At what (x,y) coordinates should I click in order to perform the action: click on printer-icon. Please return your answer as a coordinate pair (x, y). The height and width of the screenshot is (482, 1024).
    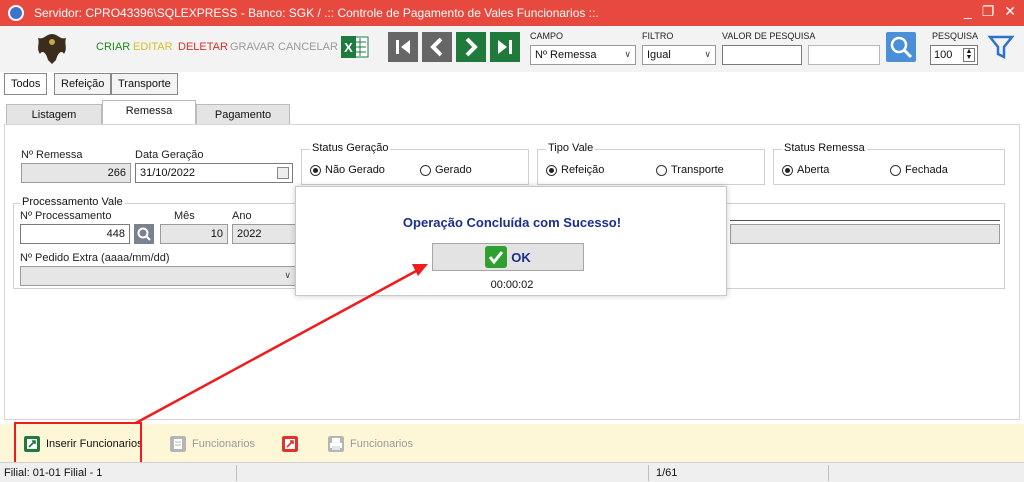
    Looking at the image, I should click on (336, 444).